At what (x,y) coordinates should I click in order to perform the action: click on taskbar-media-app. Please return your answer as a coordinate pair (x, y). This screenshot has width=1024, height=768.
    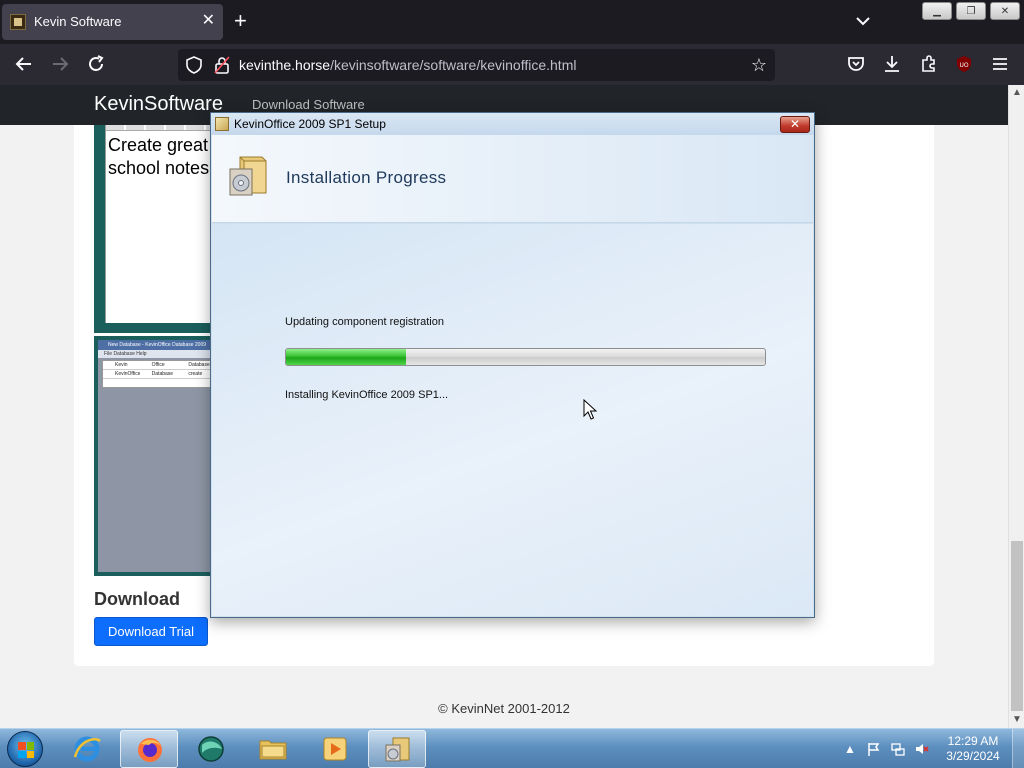
    Looking at the image, I should click on (211, 749).